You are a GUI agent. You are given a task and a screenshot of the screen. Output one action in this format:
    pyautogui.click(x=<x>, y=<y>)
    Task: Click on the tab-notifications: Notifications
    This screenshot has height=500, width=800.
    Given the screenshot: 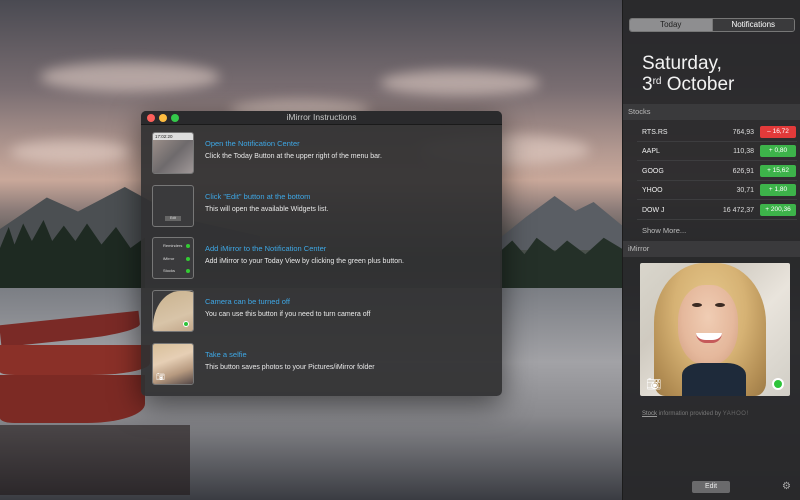 What is the action you would take?
    pyautogui.click(x=752, y=25)
    